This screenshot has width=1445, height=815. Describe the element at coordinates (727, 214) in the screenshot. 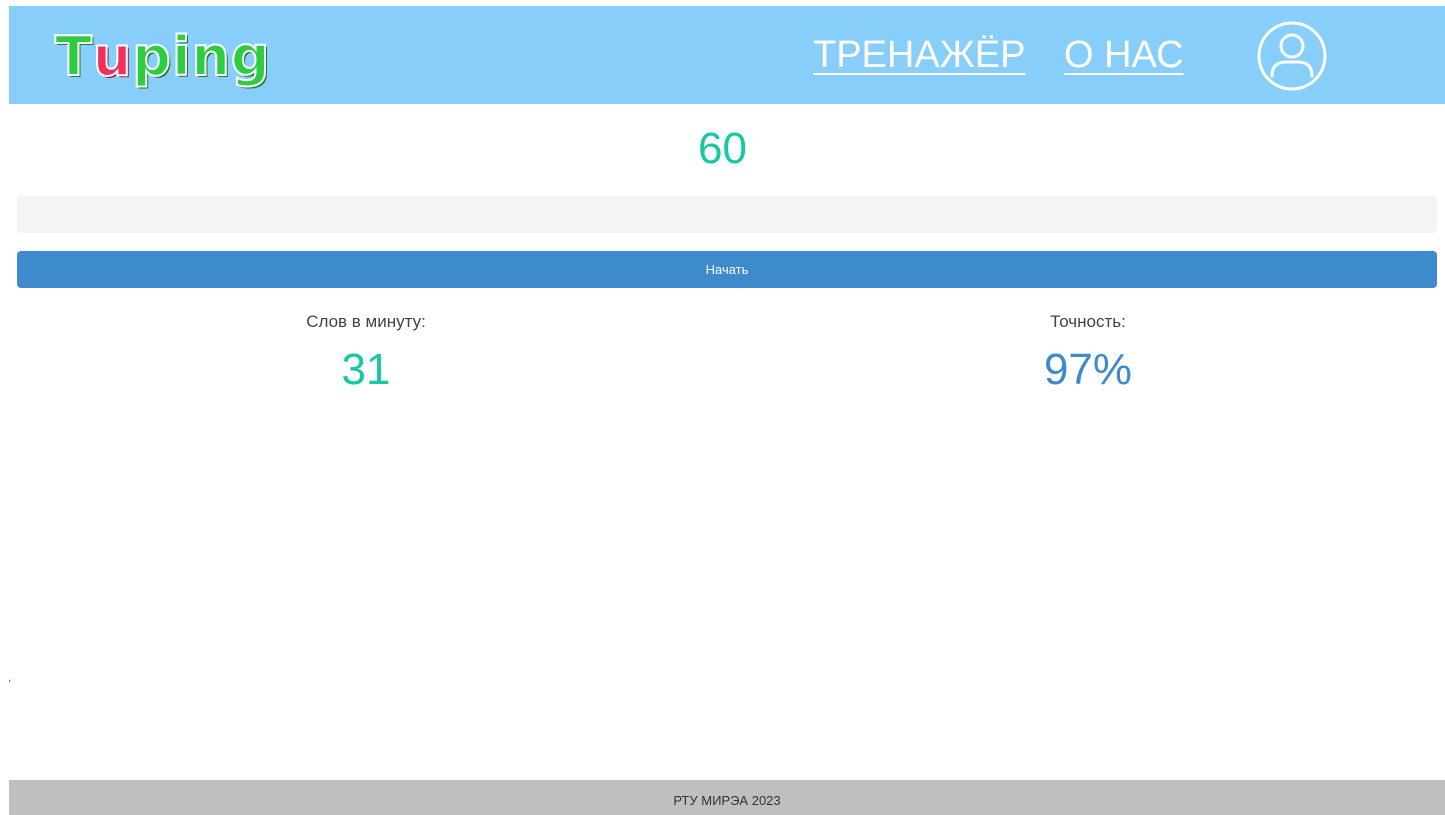

I see `typing-input` at that location.